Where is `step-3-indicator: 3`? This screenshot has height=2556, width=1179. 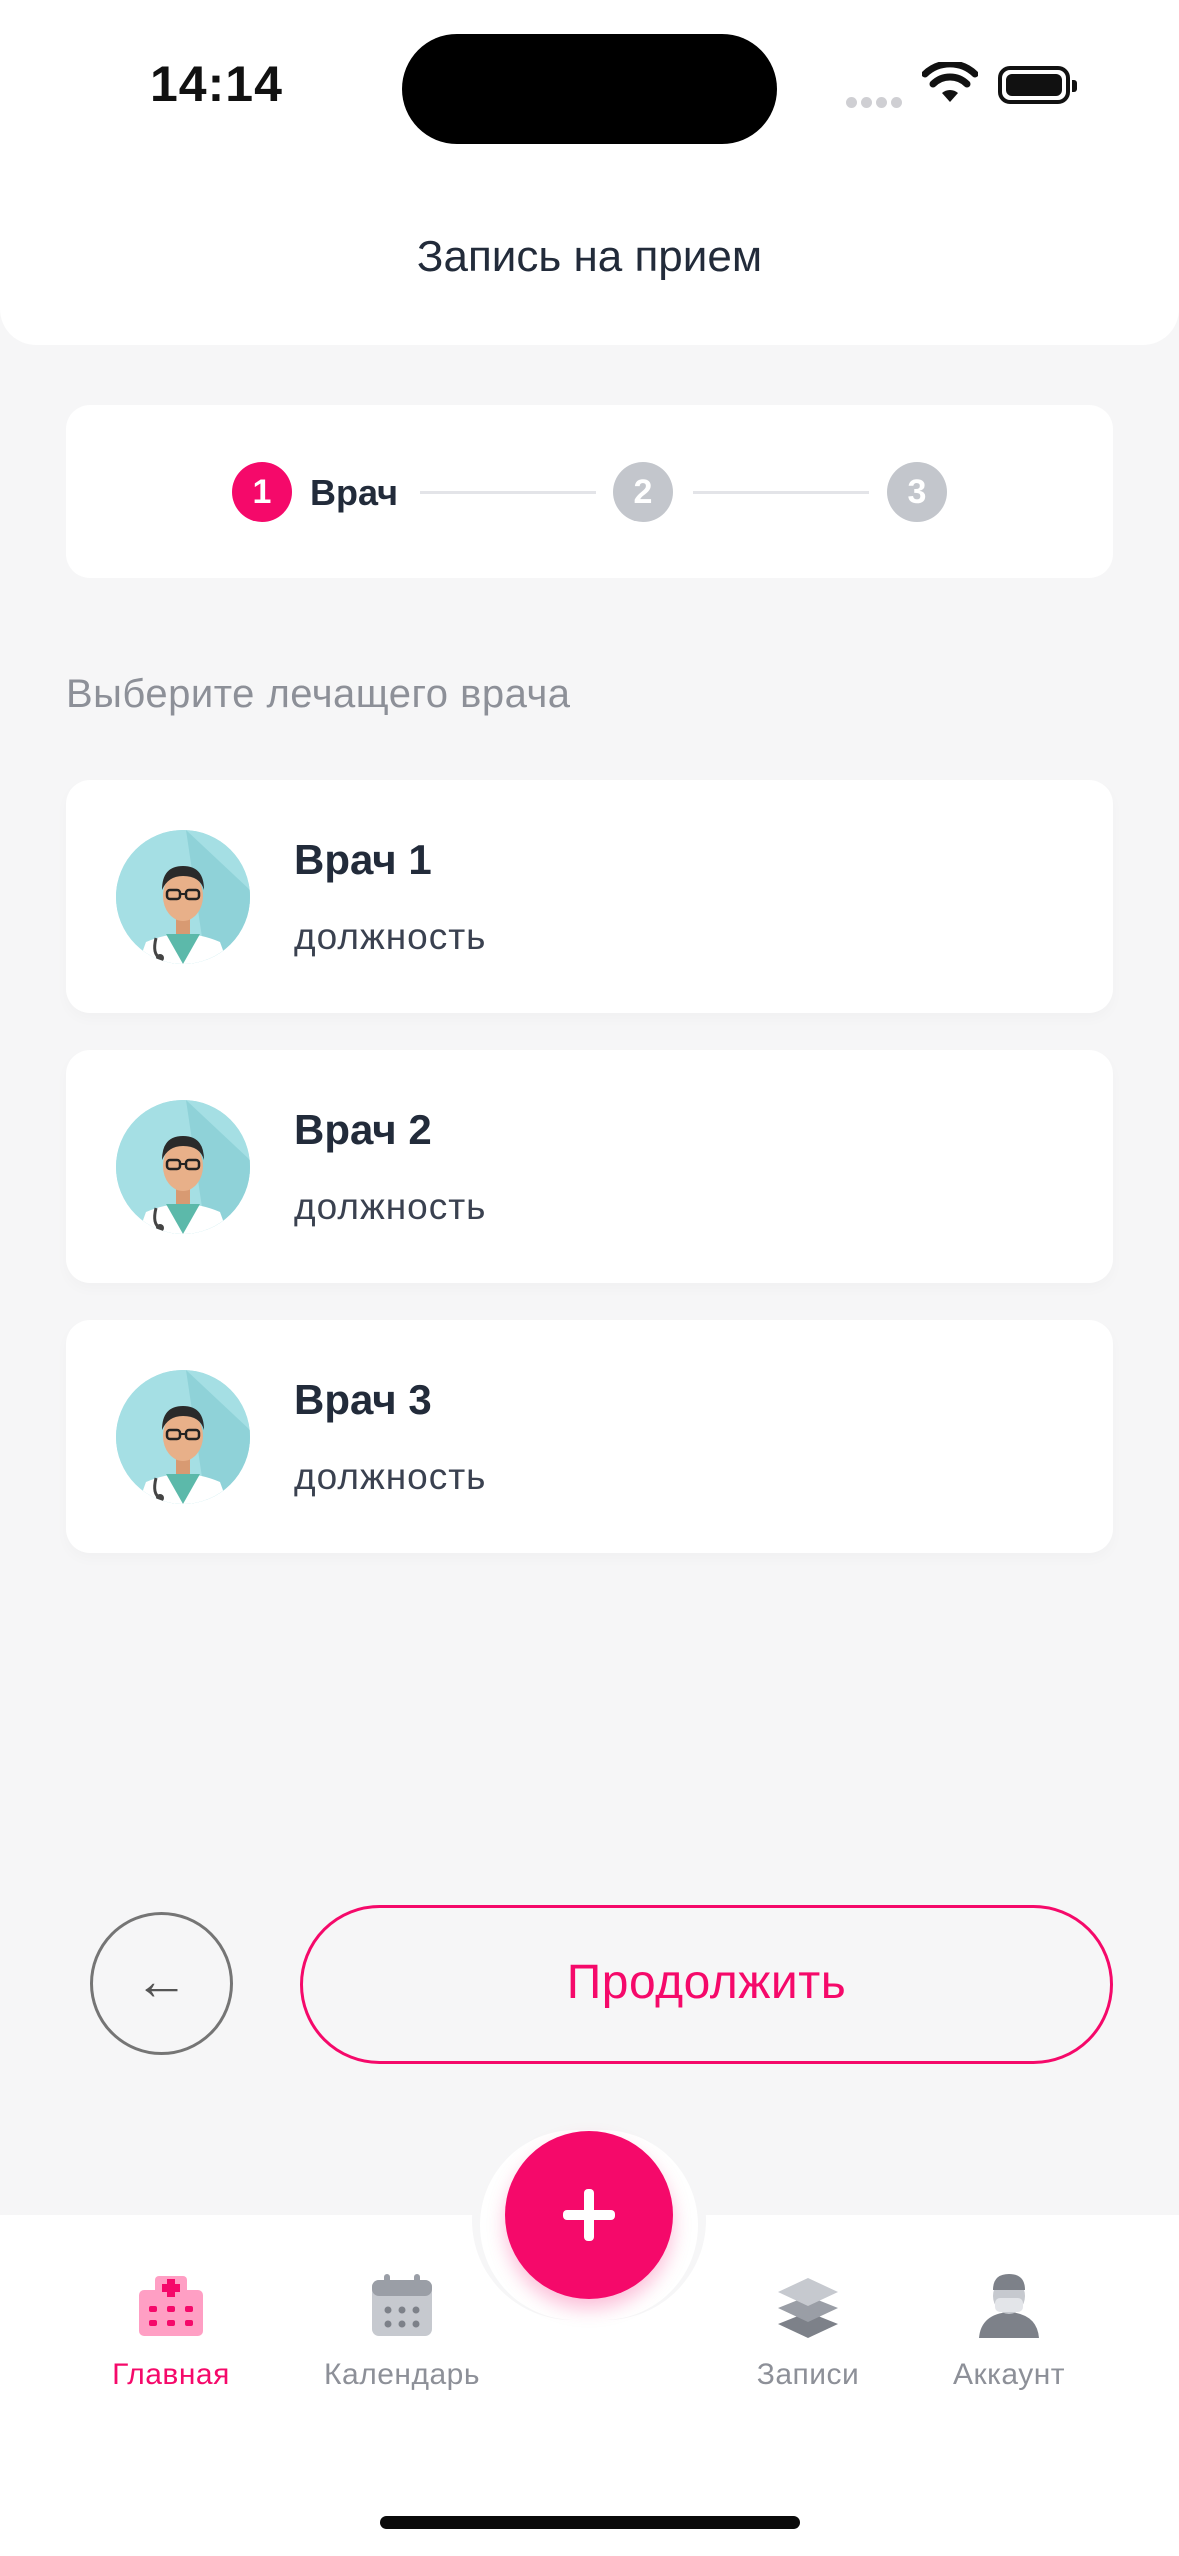
step-3-indicator: 3 is located at coordinates (917, 492).